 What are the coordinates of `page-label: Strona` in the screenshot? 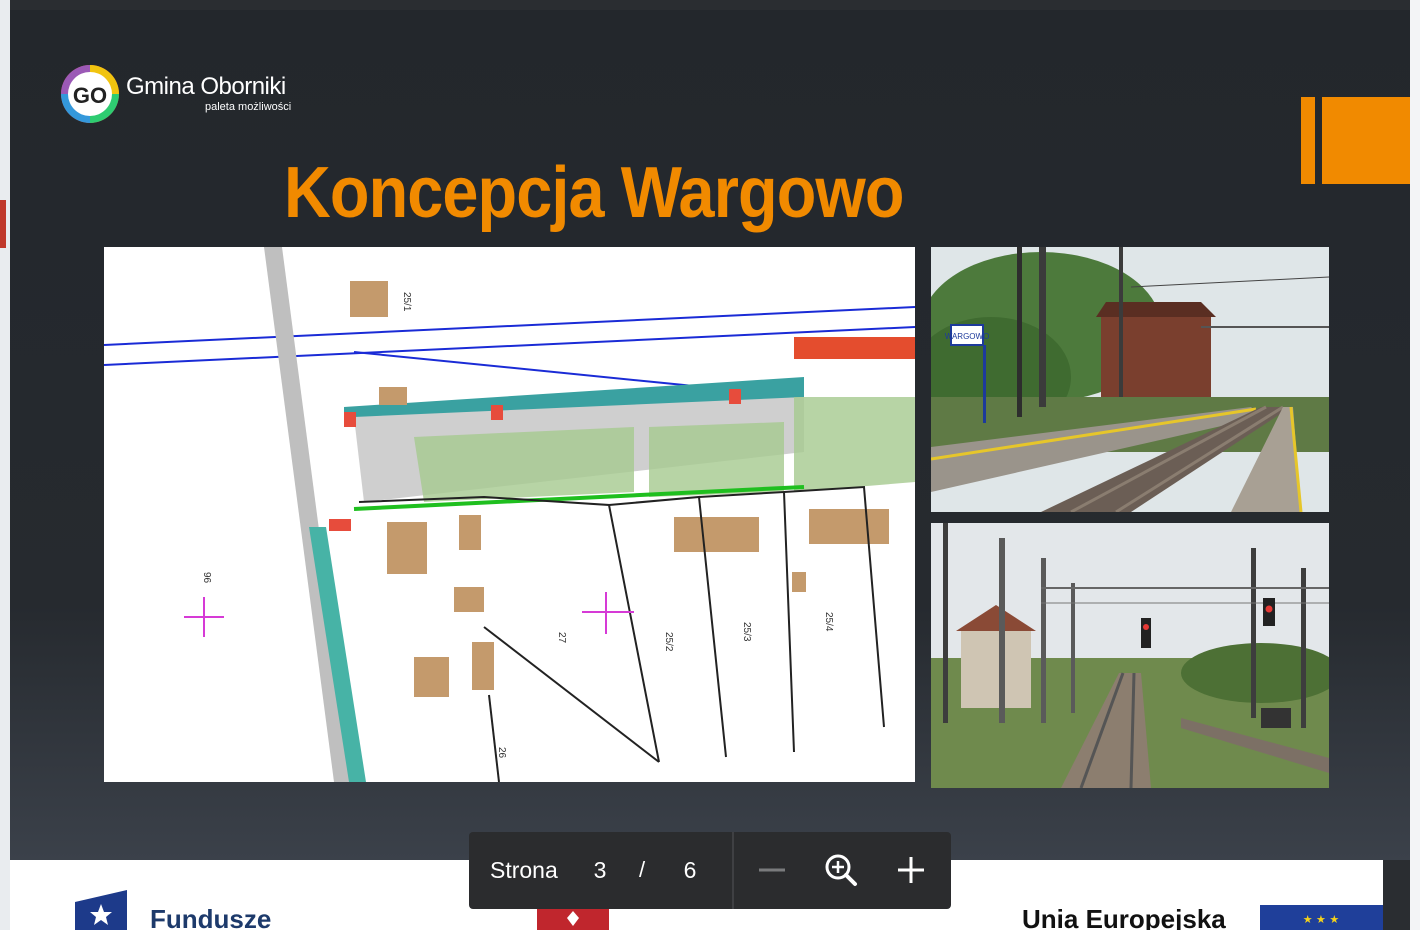 It's located at (524, 870).